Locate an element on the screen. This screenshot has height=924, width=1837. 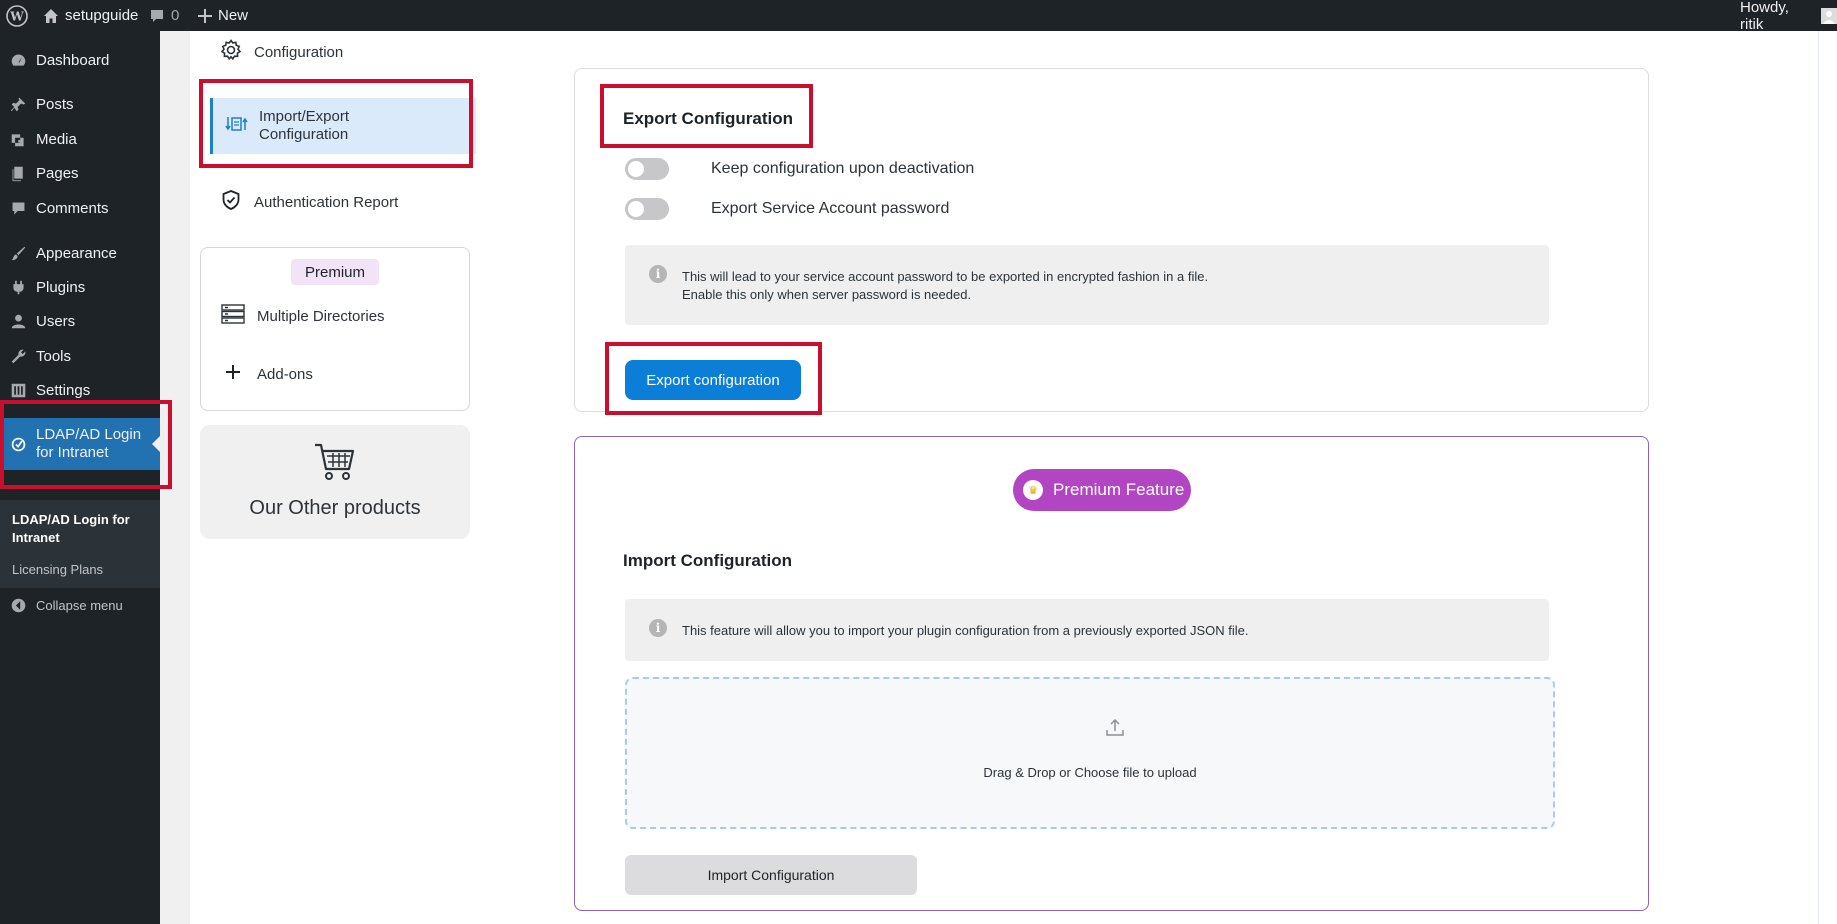
new-content-link: New is located at coordinates (223, 15).